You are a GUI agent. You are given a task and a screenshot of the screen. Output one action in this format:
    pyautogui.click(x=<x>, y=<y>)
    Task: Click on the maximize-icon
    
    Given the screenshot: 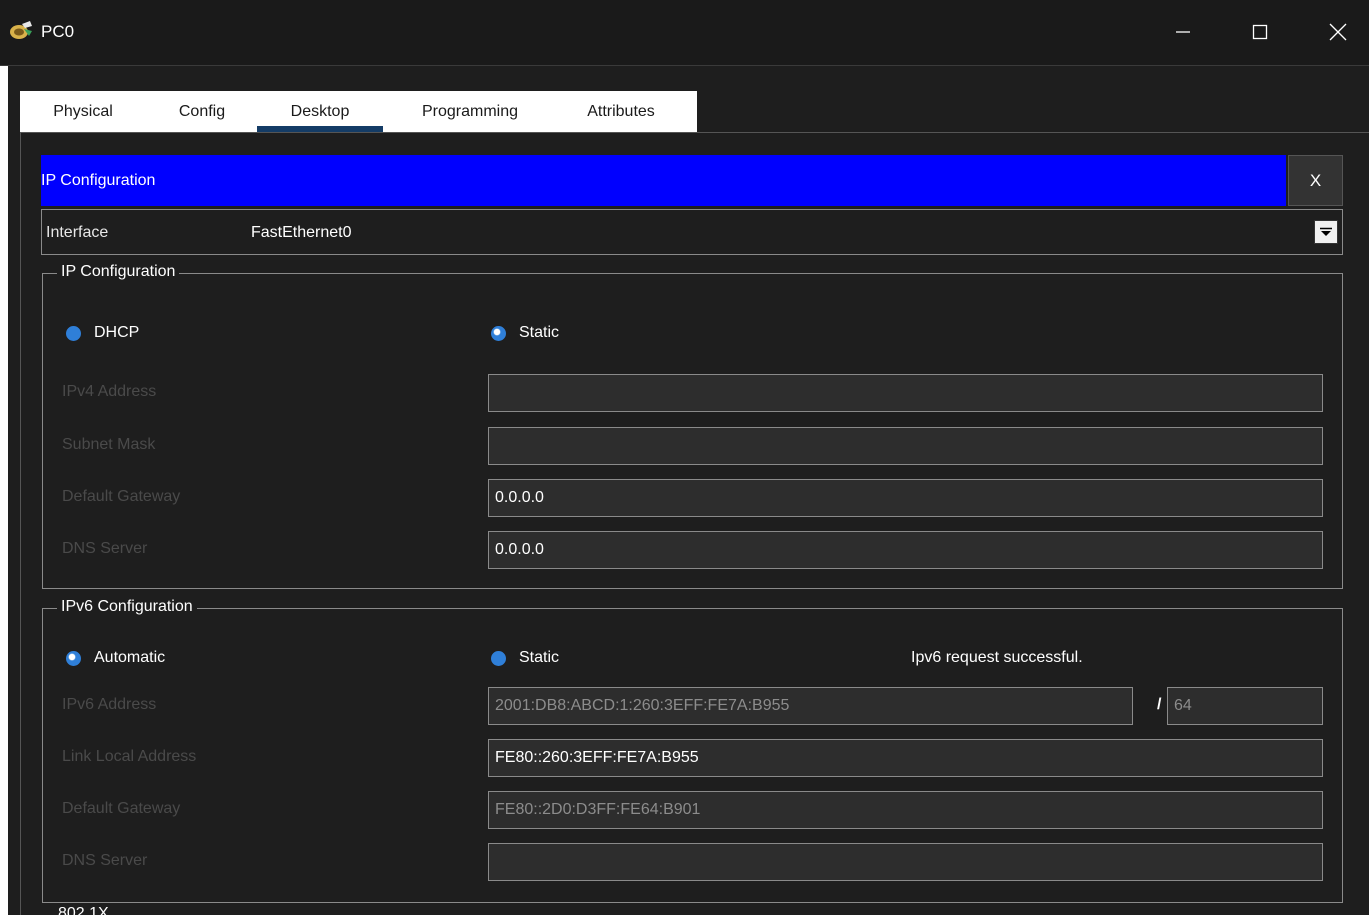 What is the action you would take?
    pyautogui.click(x=1260, y=32)
    